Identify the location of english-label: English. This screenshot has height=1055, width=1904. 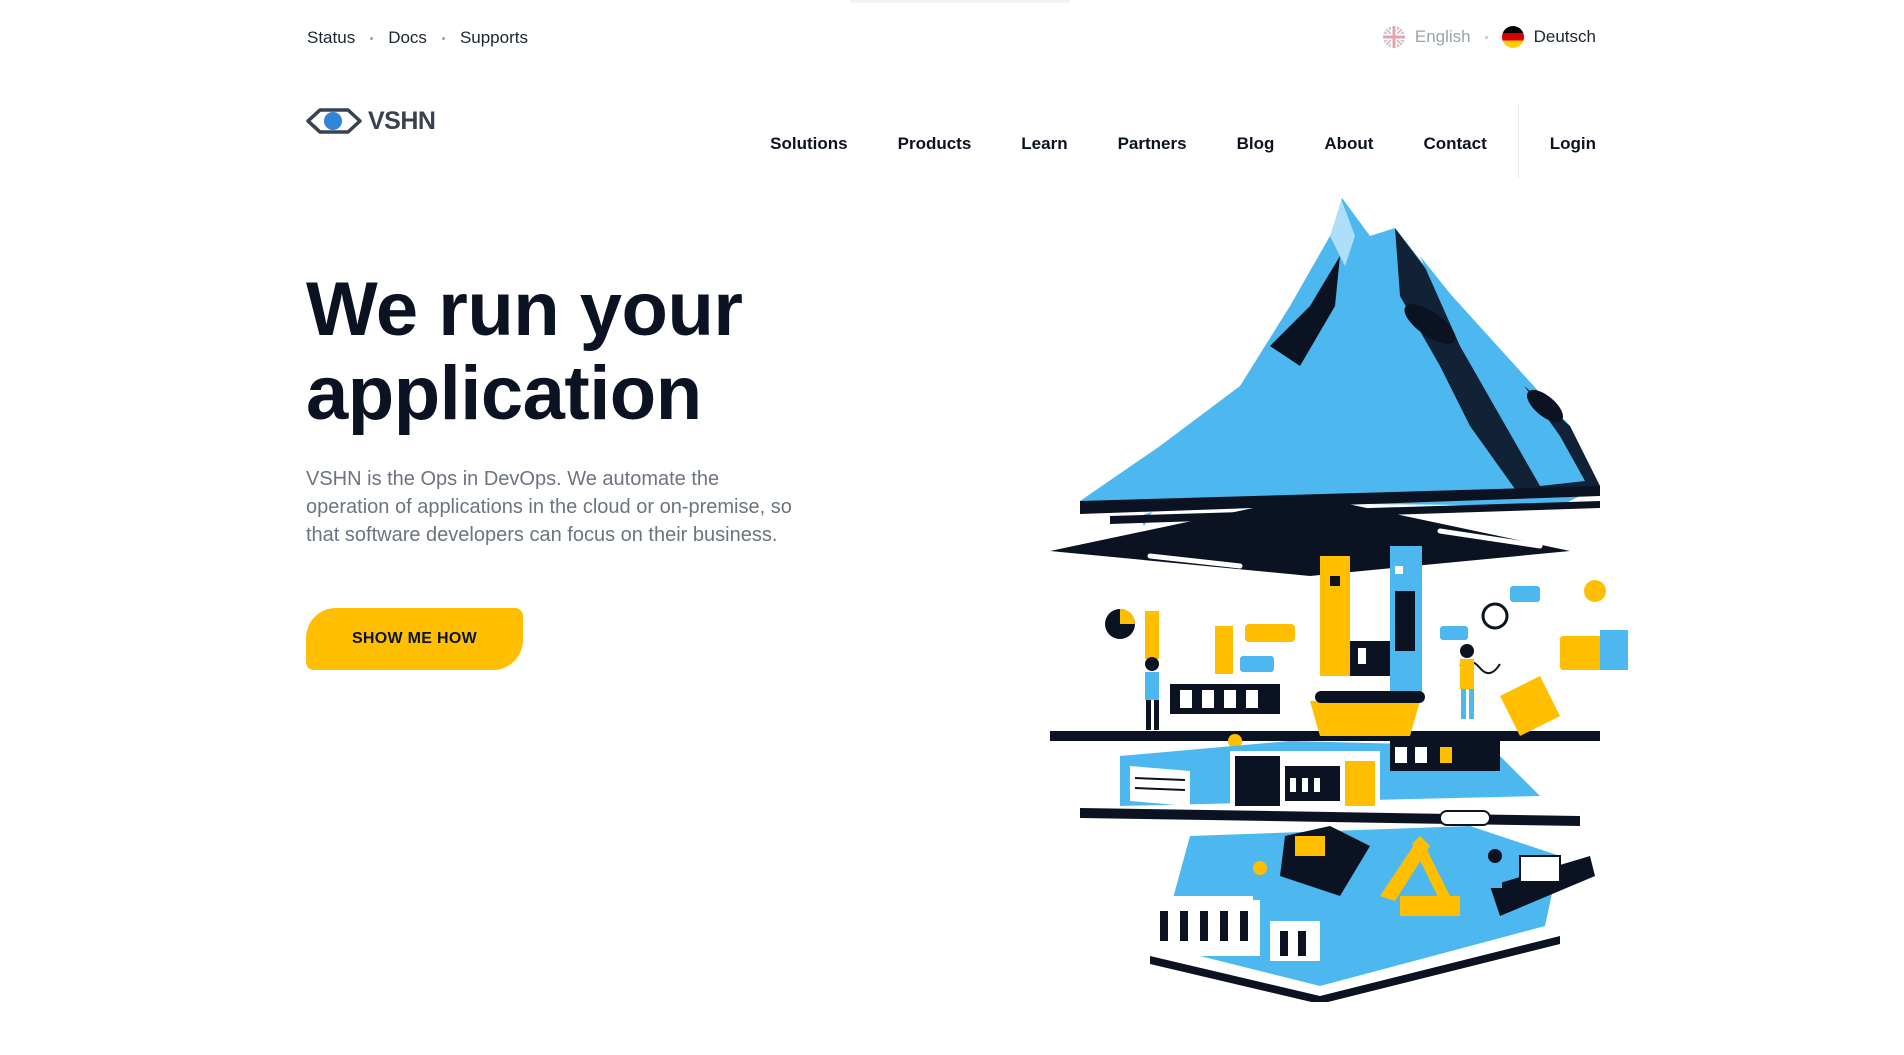
(1442, 36).